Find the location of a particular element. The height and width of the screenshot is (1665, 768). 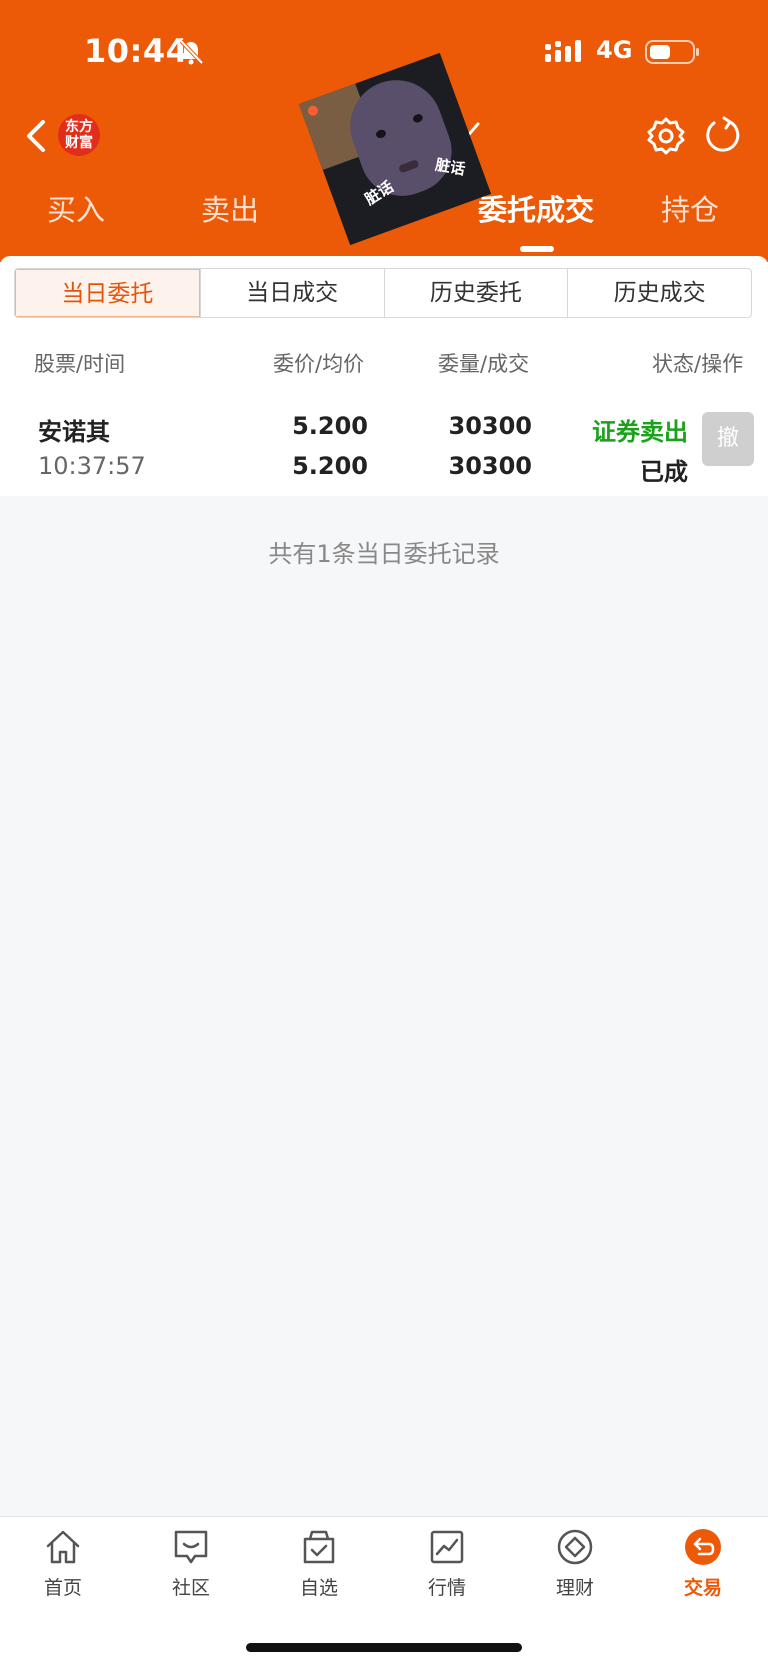

segment-control: 当日委托 当日成交 历史委托 历史成交 is located at coordinates (383, 293).